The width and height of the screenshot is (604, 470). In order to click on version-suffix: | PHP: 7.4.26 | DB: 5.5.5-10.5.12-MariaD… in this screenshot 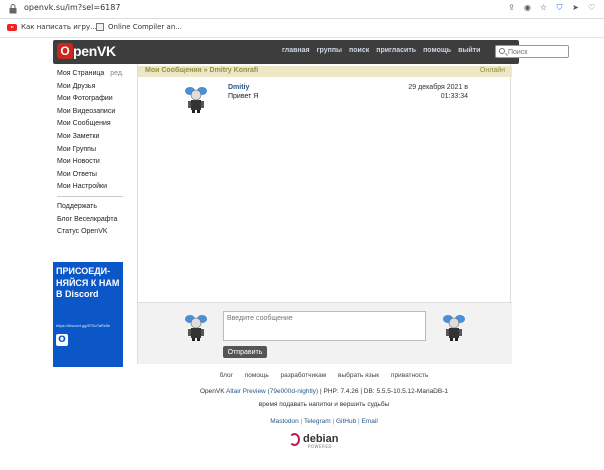, I will do `click(383, 391)`.